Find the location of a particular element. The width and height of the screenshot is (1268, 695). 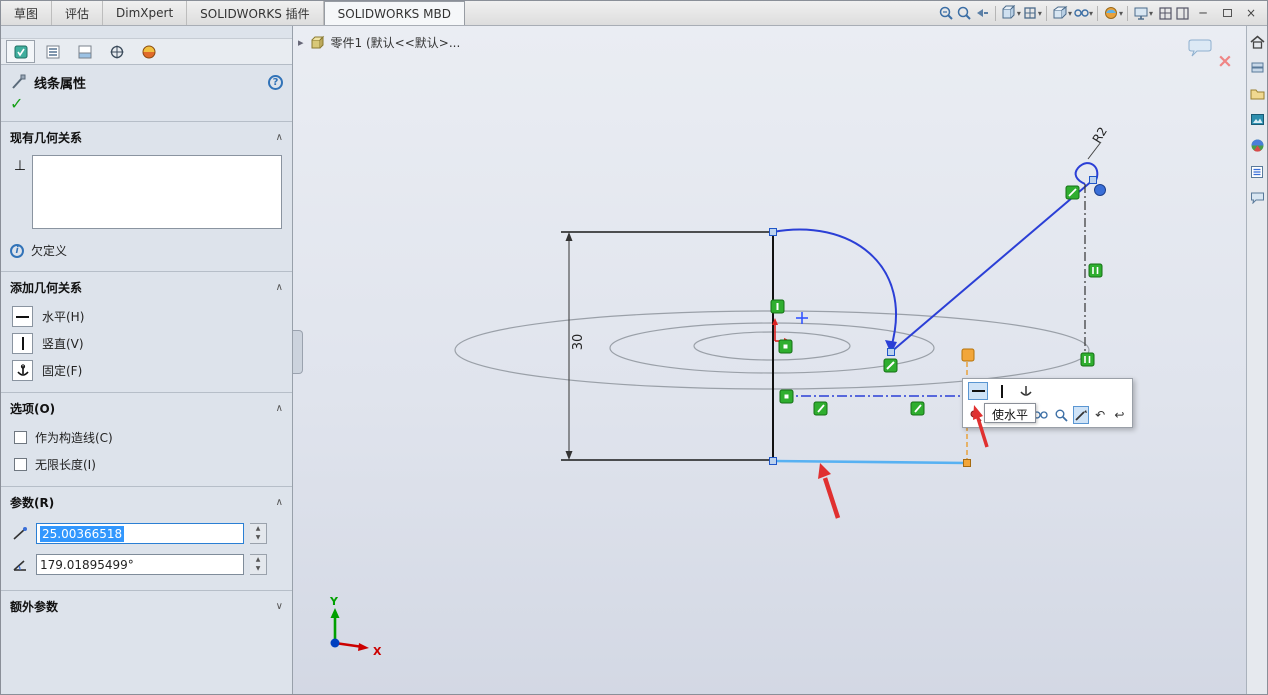

infinite-length-checkbox is located at coordinates (20, 464).